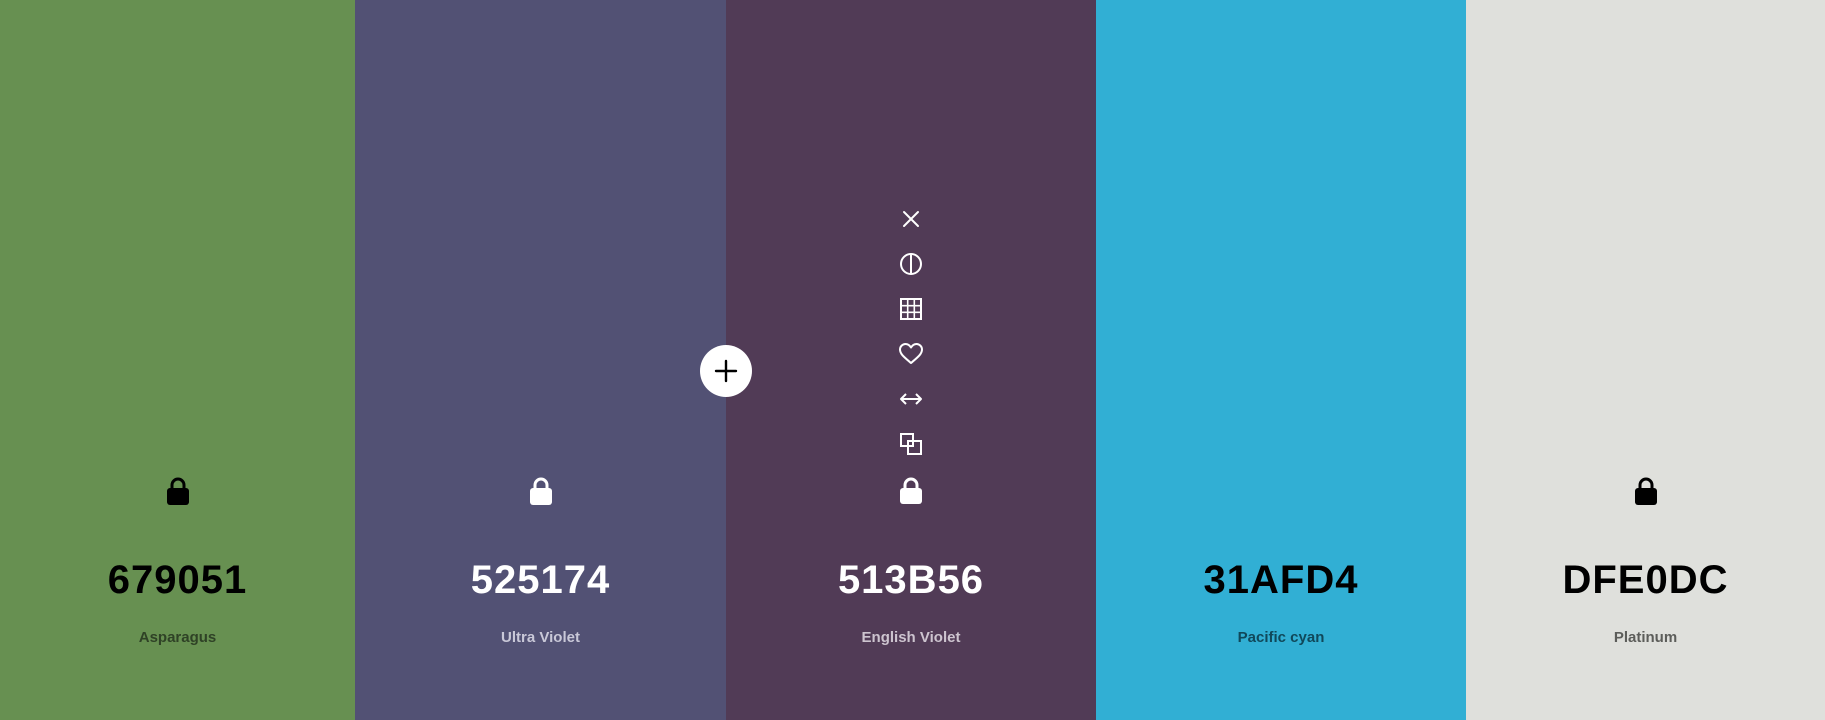 Image resolution: width=1825 pixels, height=720 pixels. What do you see at coordinates (911, 264) in the screenshot?
I see `contrast-icon` at bounding box center [911, 264].